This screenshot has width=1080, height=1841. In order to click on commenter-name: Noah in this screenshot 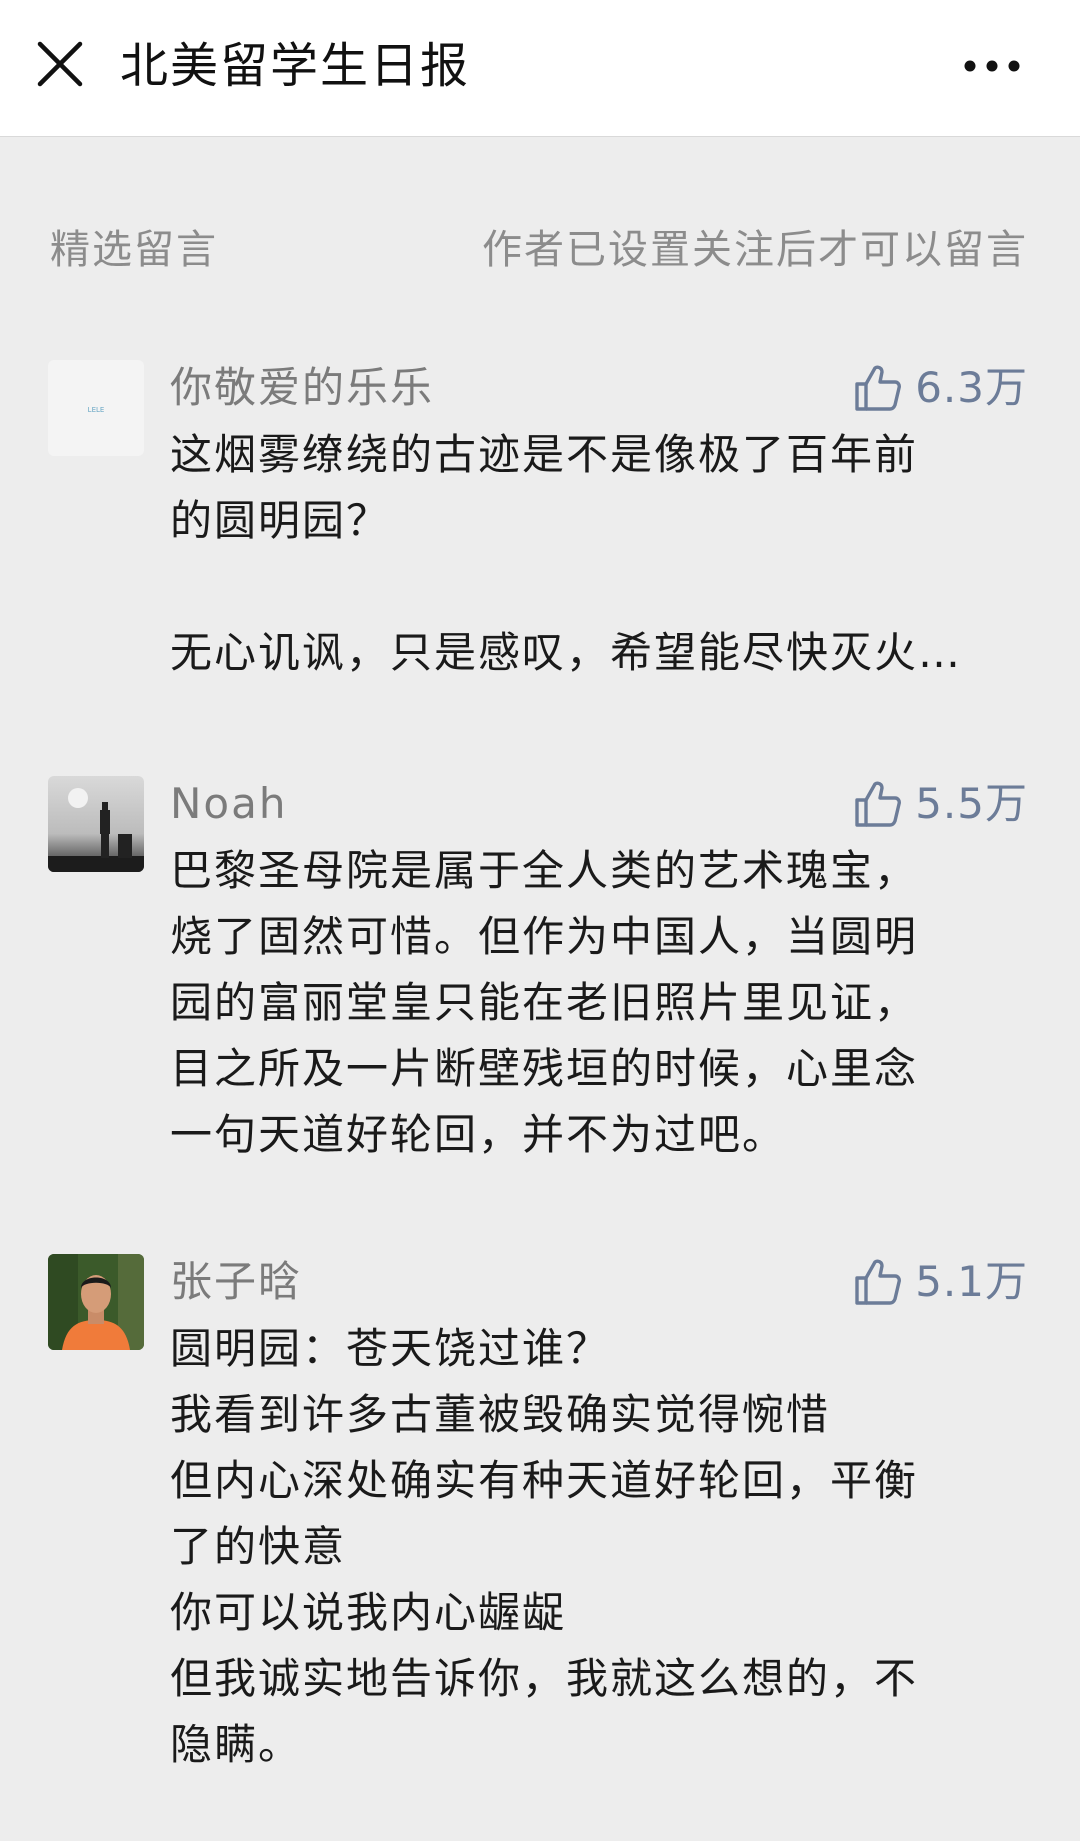, I will do `click(228, 804)`.